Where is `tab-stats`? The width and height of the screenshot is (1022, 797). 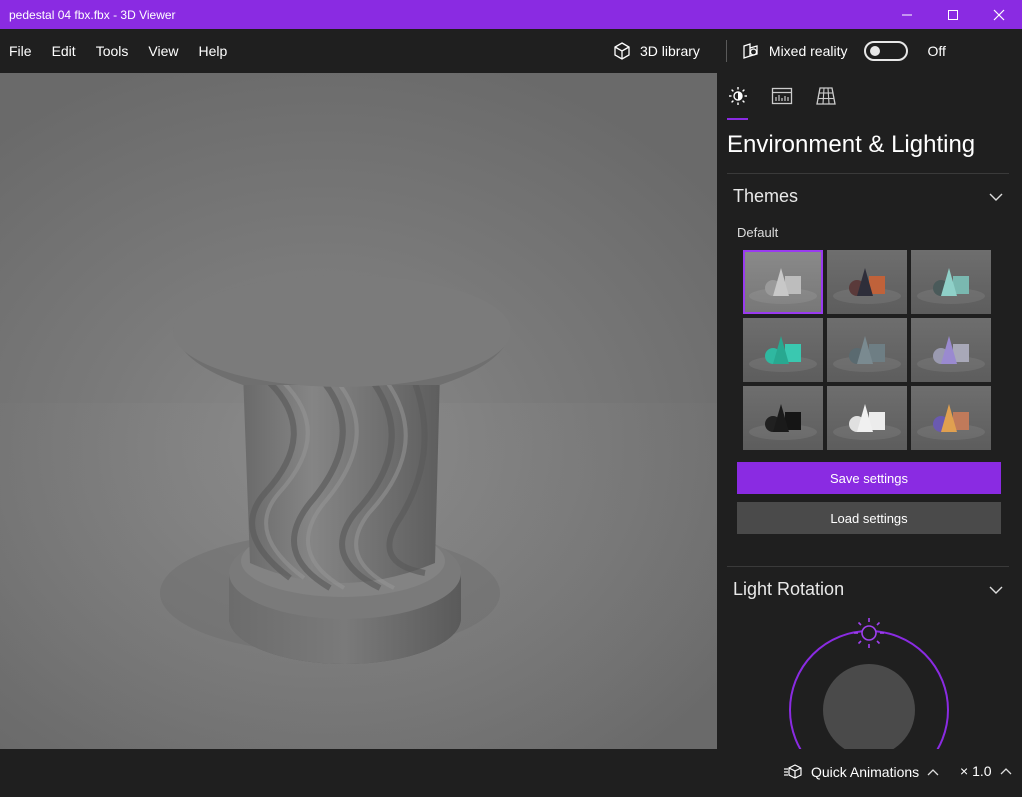
tab-stats is located at coordinates (782, 96).